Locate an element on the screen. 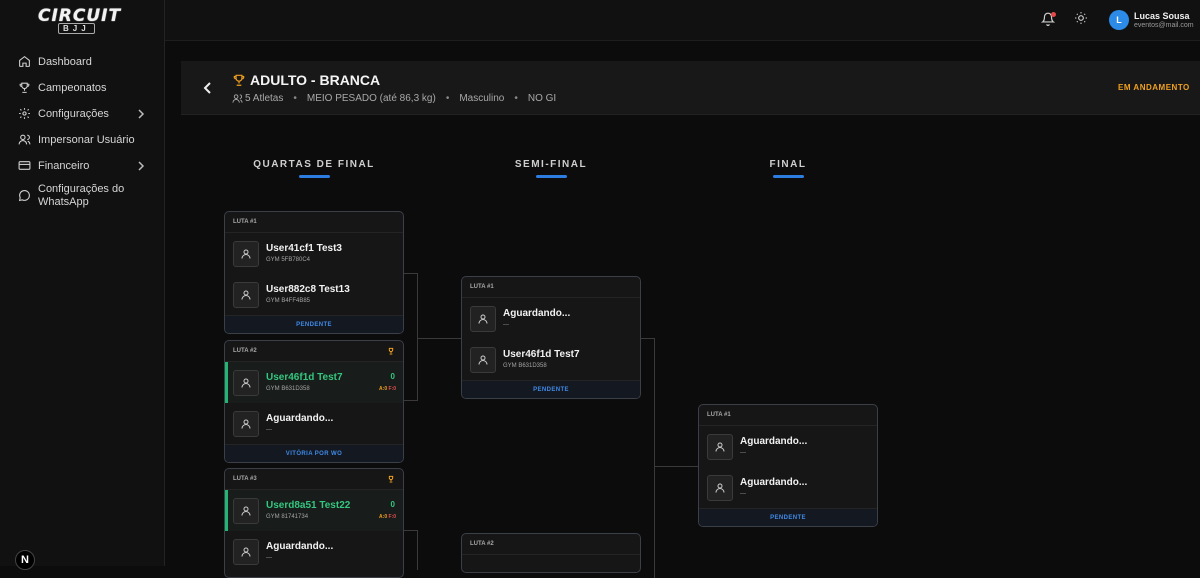 The image size is (1200, 578). round-underline is located at coordinates (788, 176).